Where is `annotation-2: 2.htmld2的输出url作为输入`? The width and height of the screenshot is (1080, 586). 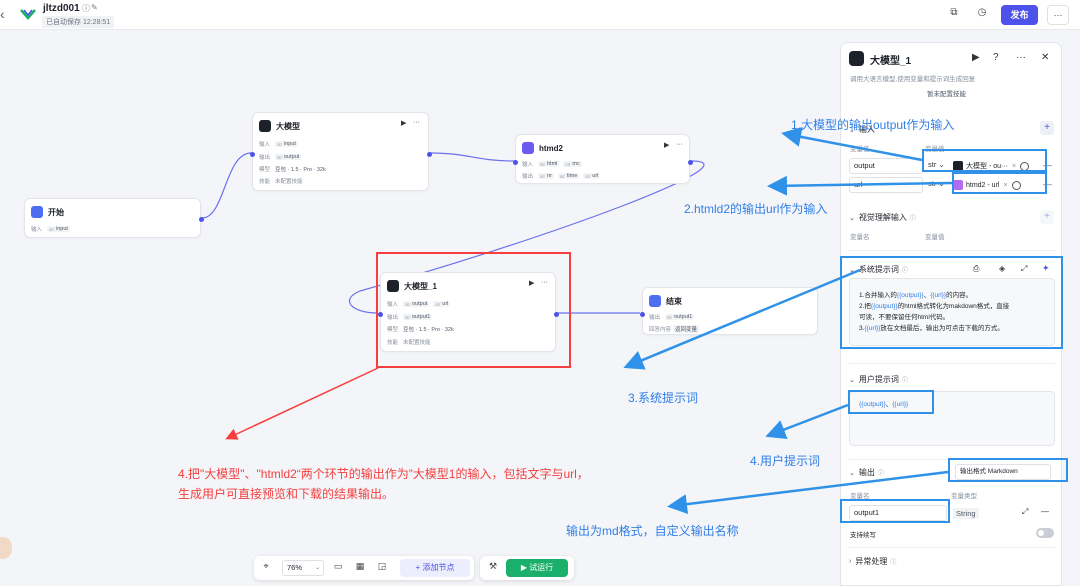 annotation-2: 2.htmld2的输出url作为输入 is located at coordinates (756, 209).